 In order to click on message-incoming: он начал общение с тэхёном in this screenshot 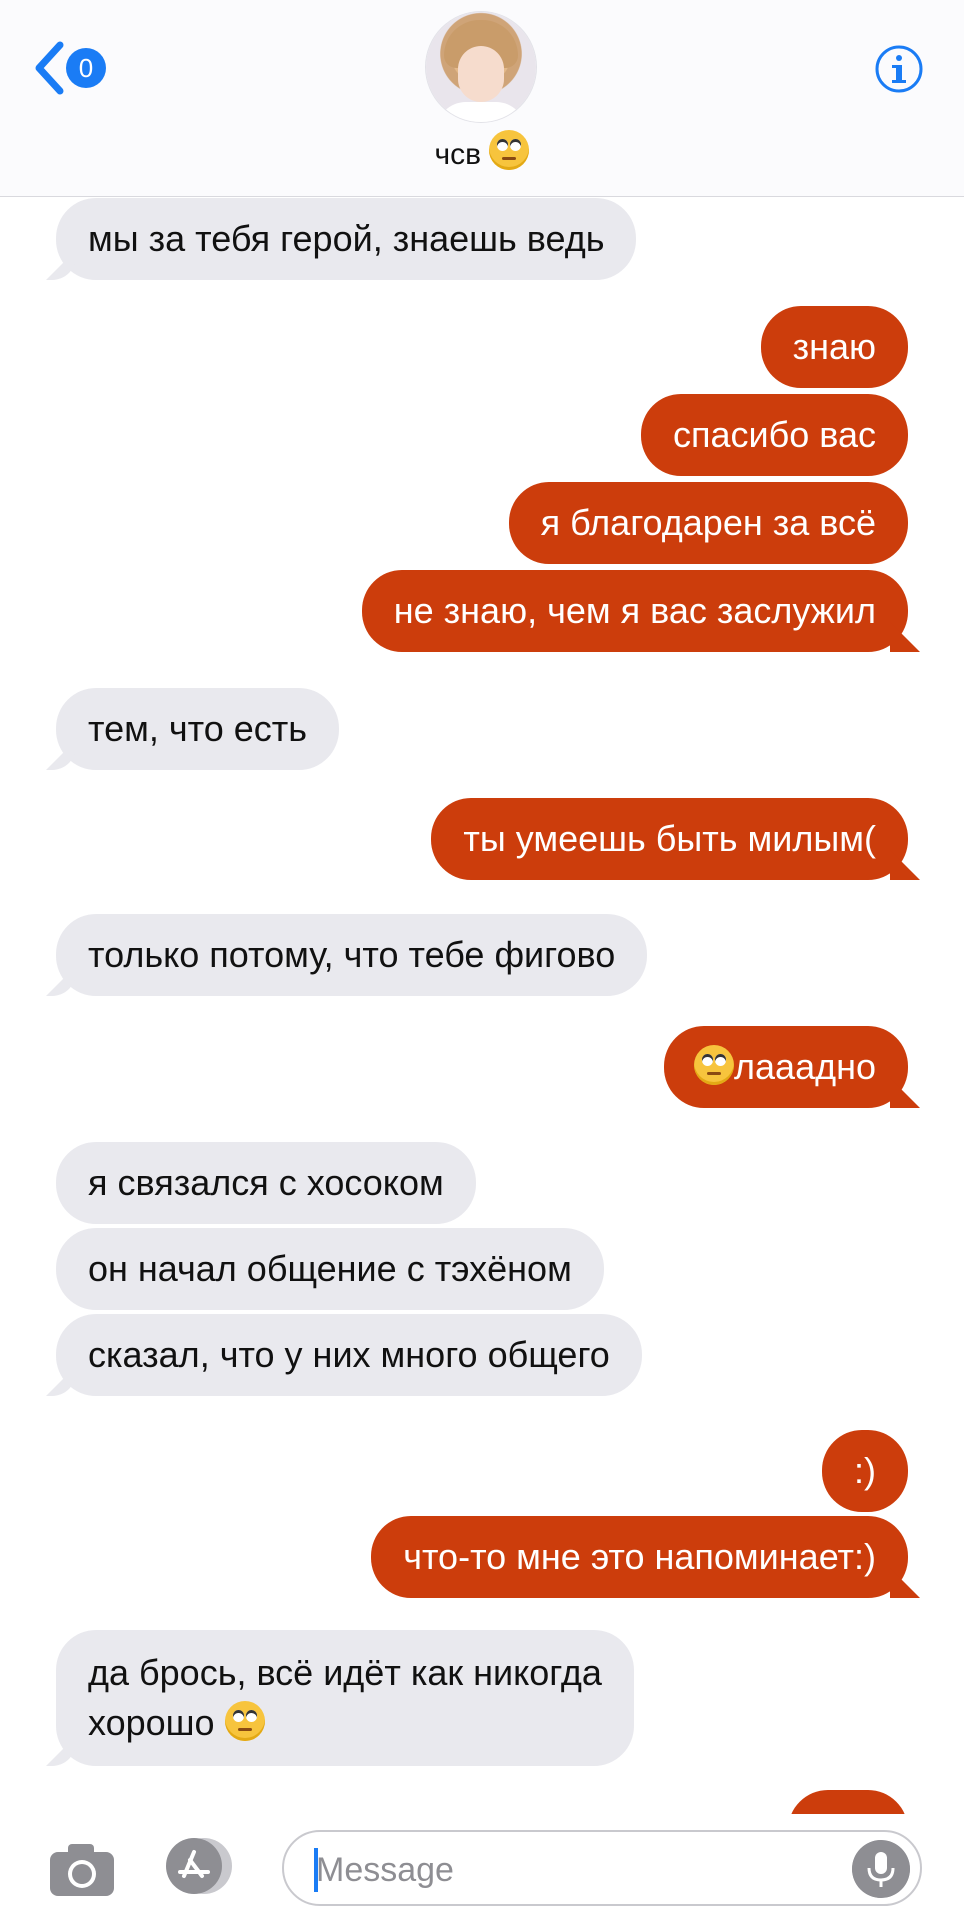, I will do `click(330, 1269)`.